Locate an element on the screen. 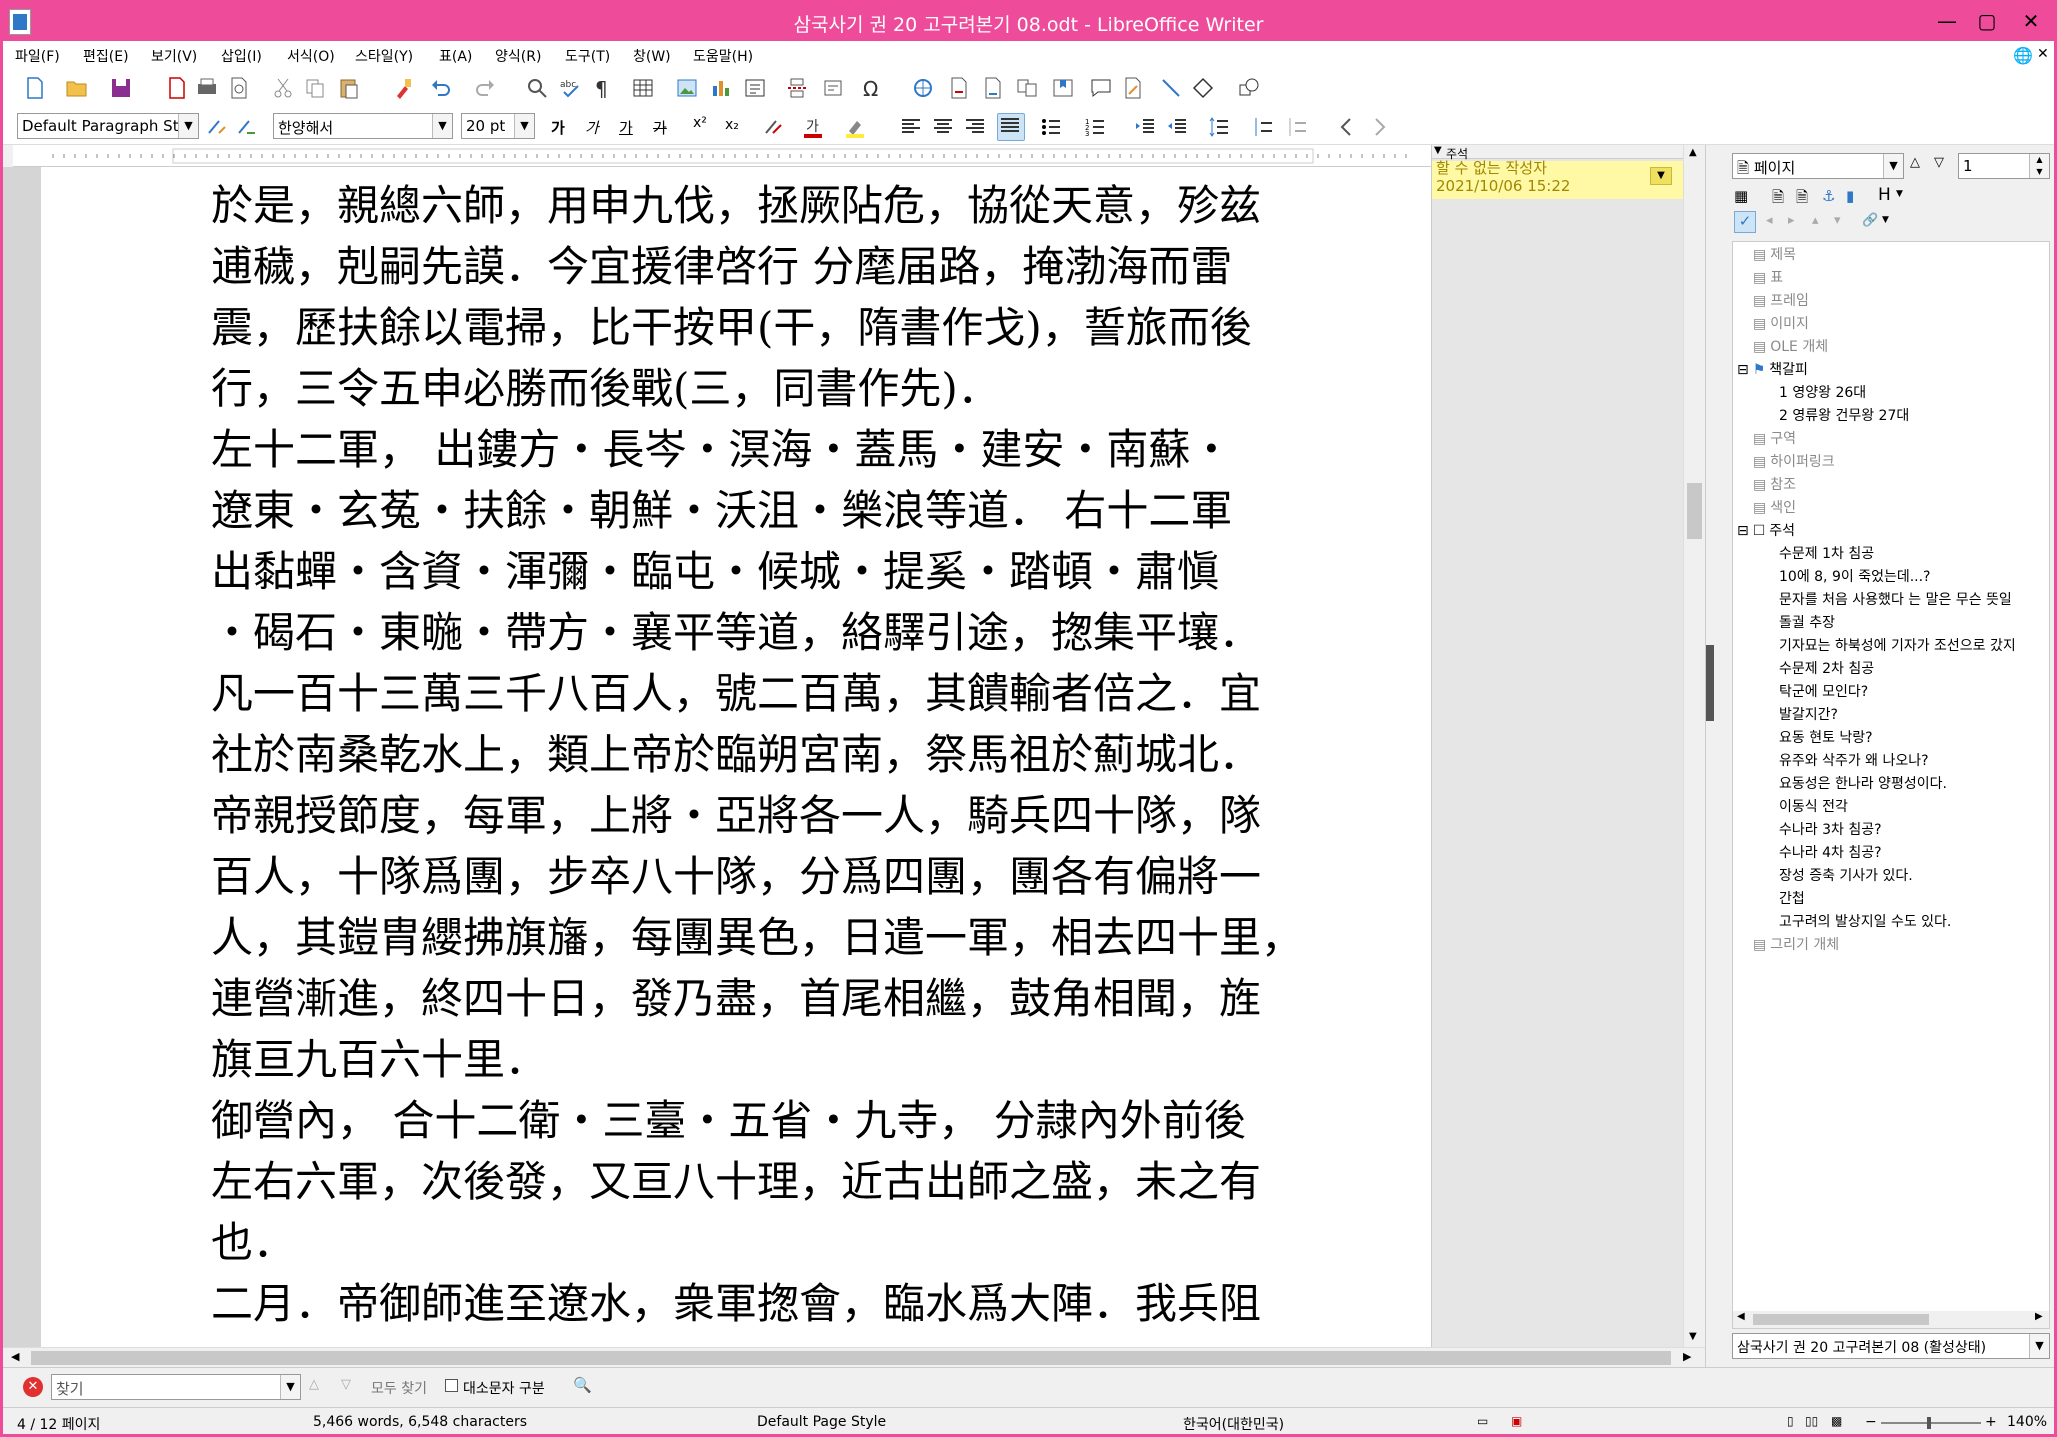 The height and width of the screenshot is (1437, 2057). heading-level-button: H is located at coordinates (1884, 195).